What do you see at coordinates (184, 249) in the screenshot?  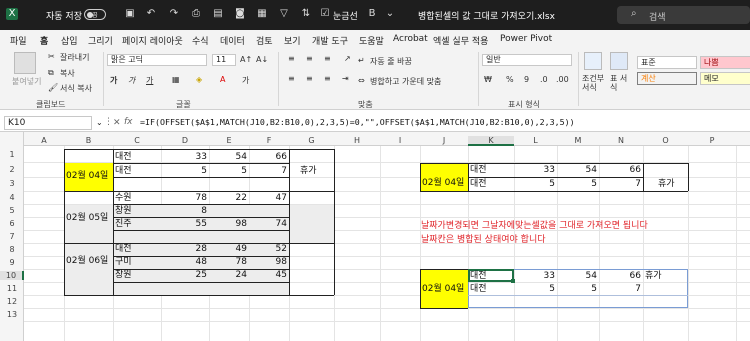 I see `value-cell: 28` at bounding box center [184, 249].